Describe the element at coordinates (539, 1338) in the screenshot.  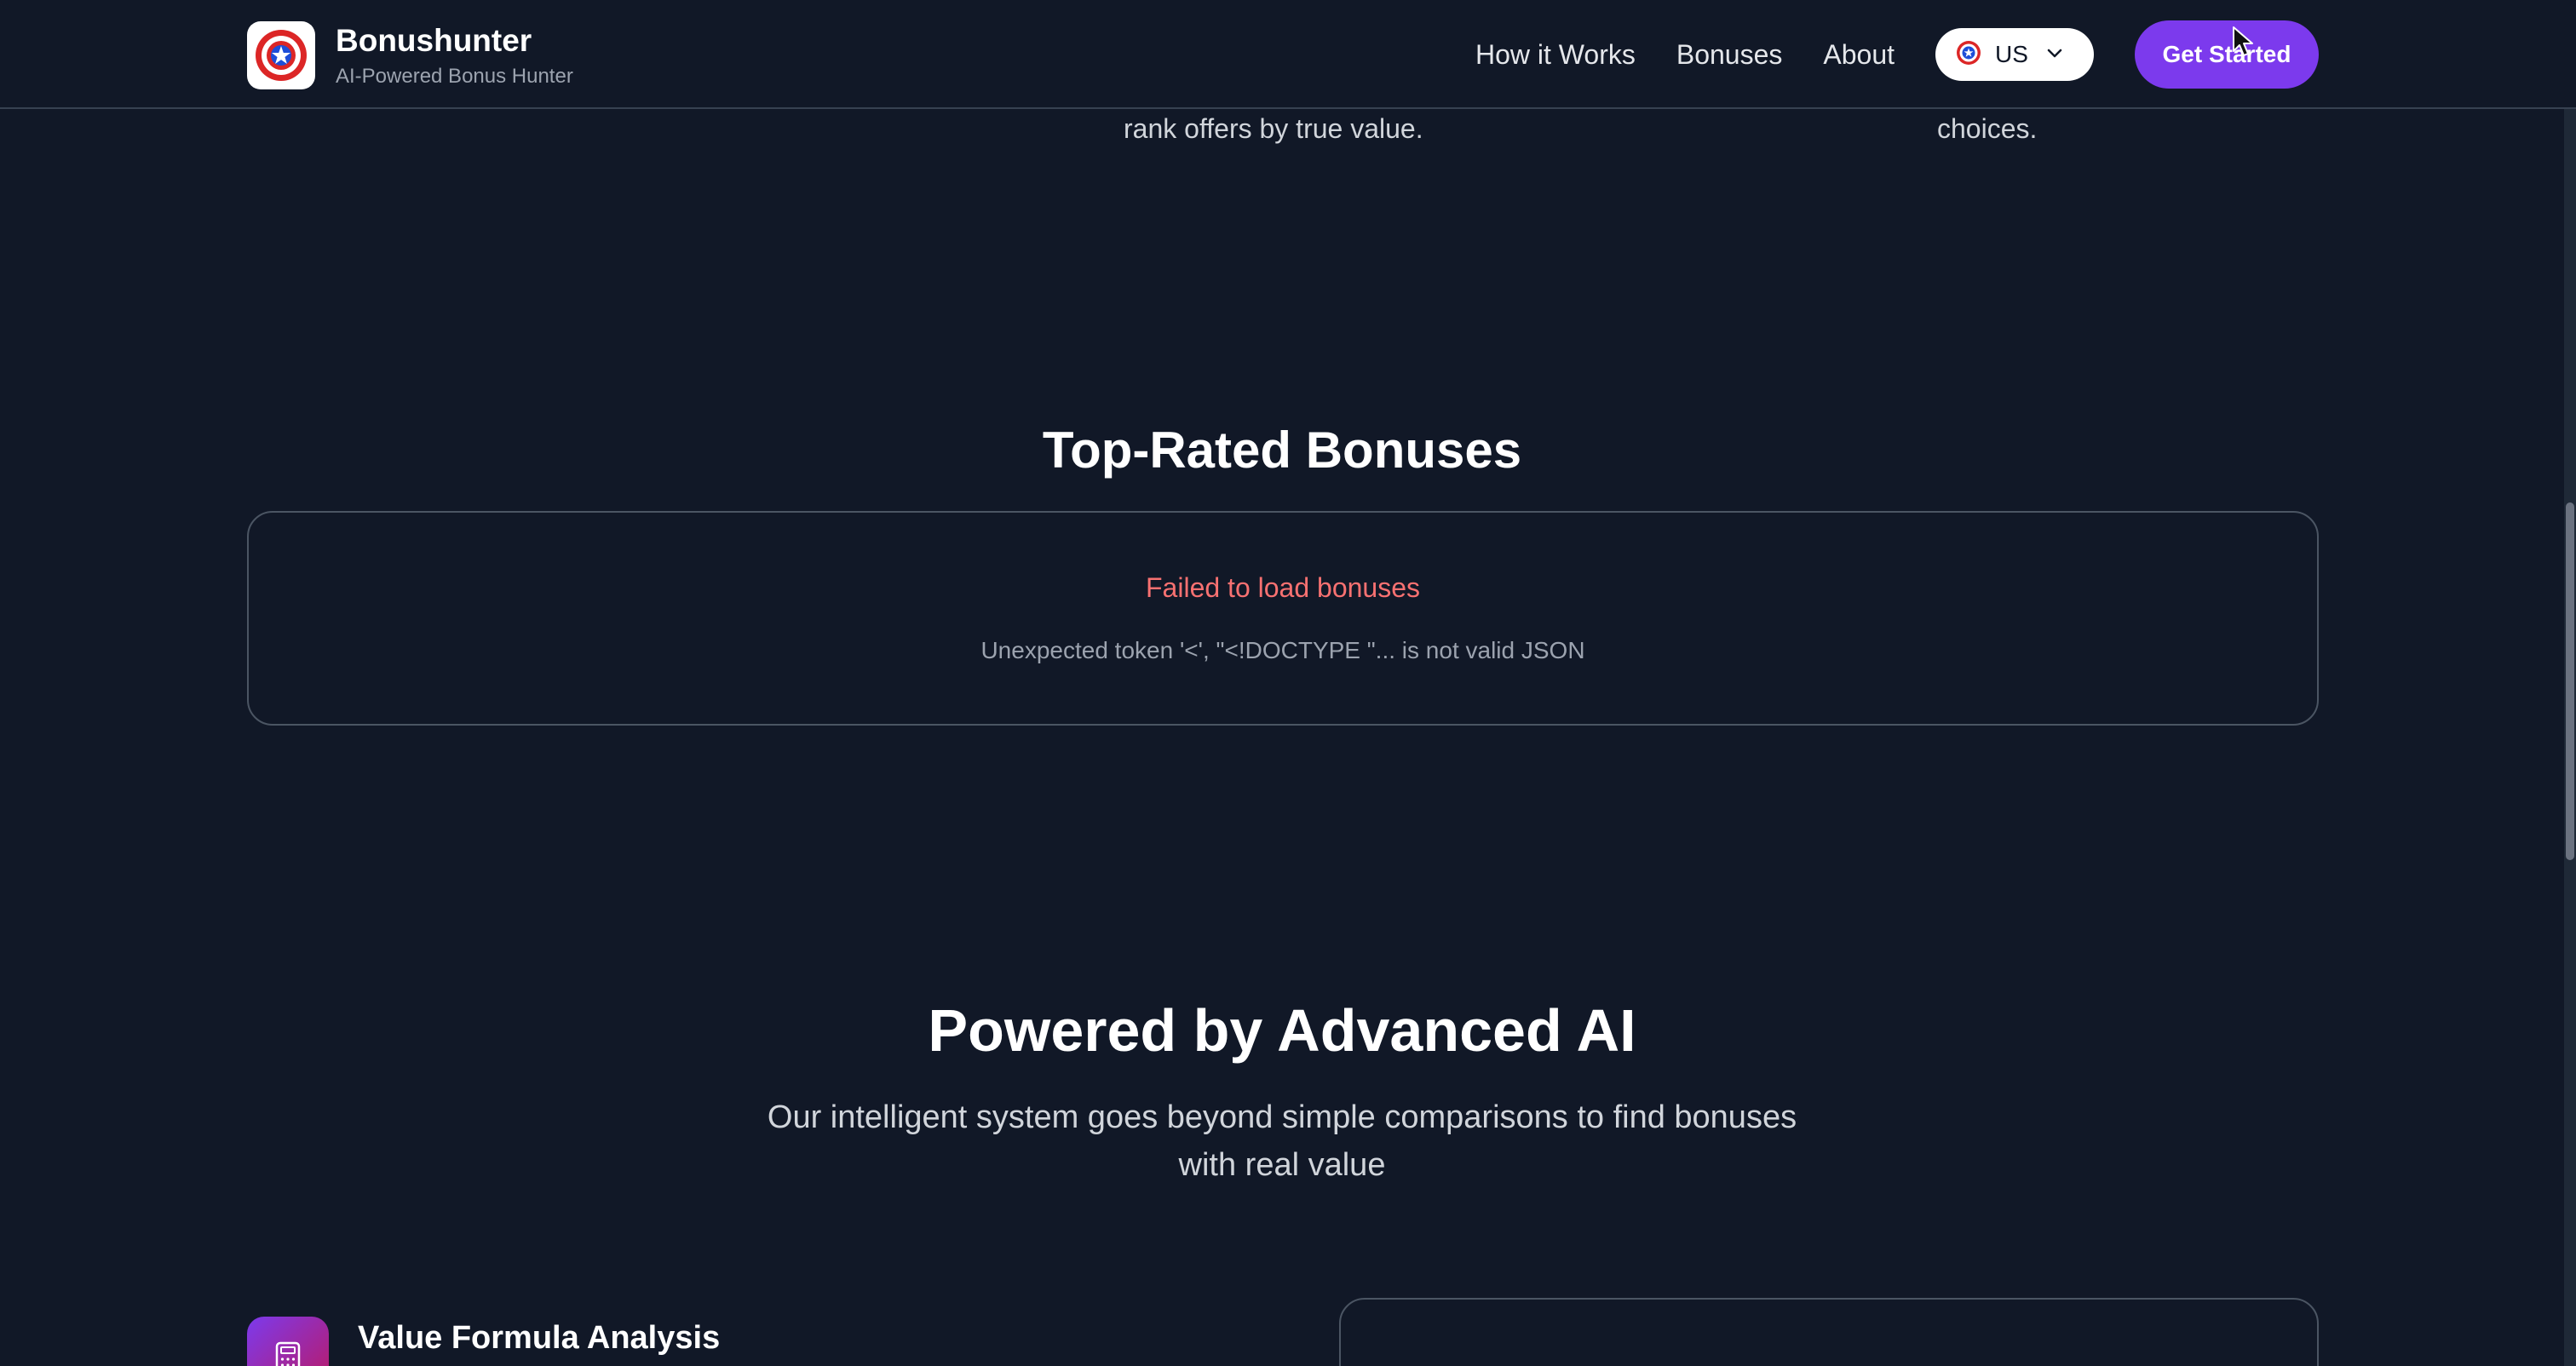
I see `feature-title: Value Formula Analysis` at that location.